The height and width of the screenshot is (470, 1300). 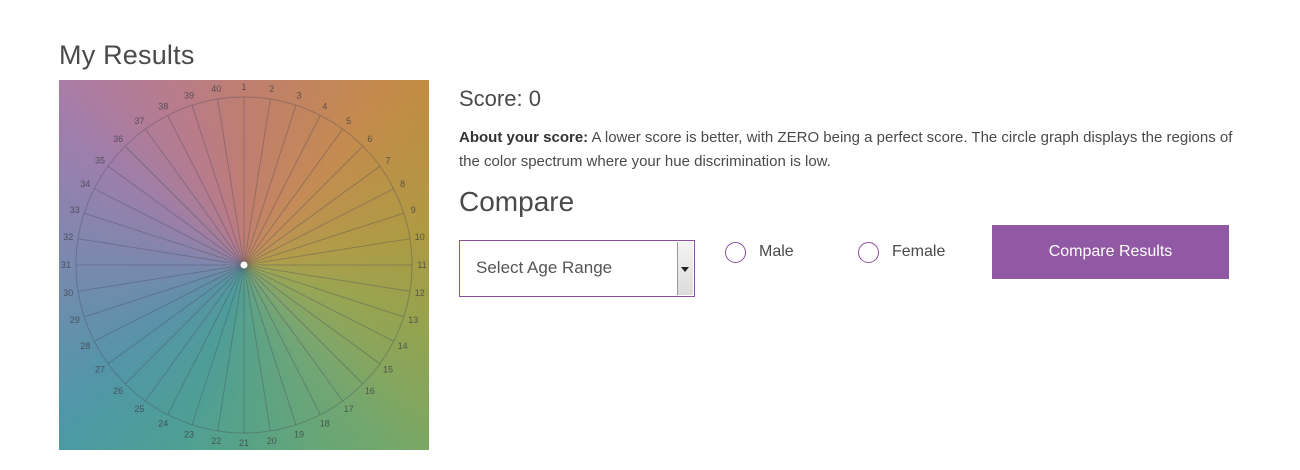 What do you see at coordinates (139, 121) in the screenshot?
I see `wheel-label: 37` at bounding box center [139, 121].